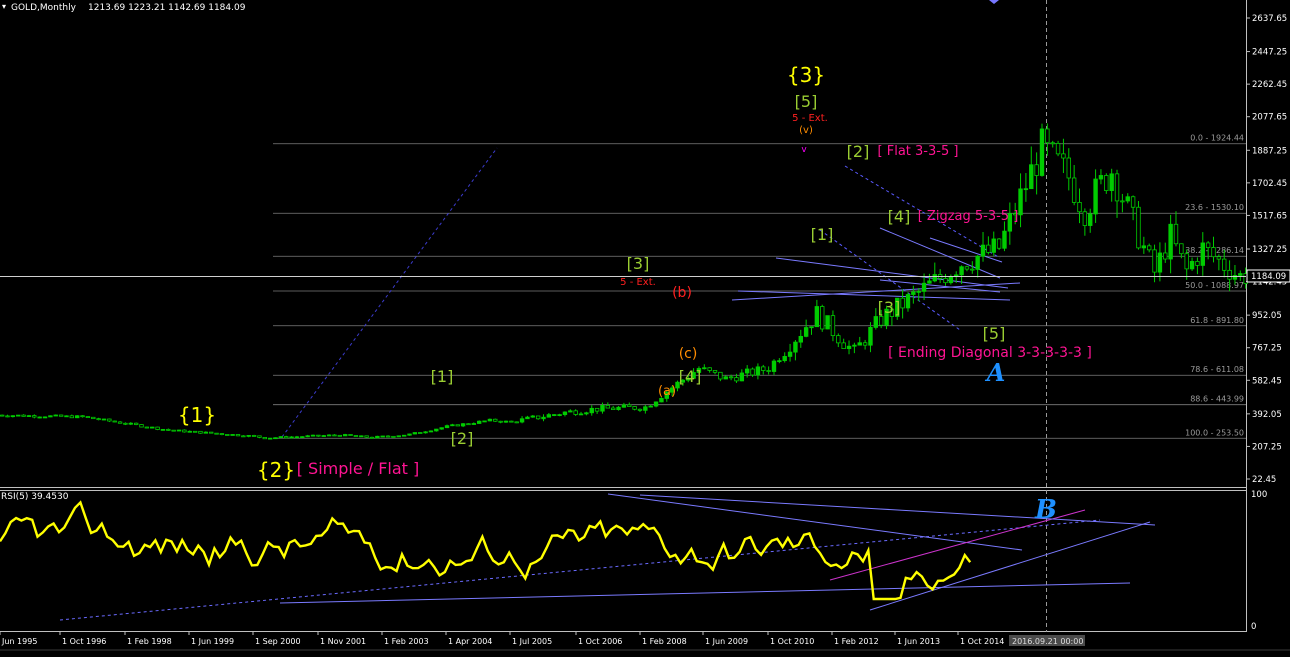 The image size is (1290, 657). Describe the element at coordinates (1269, 151) in the screenshot. I see `price-axis-tick: 1887.25` at that location.